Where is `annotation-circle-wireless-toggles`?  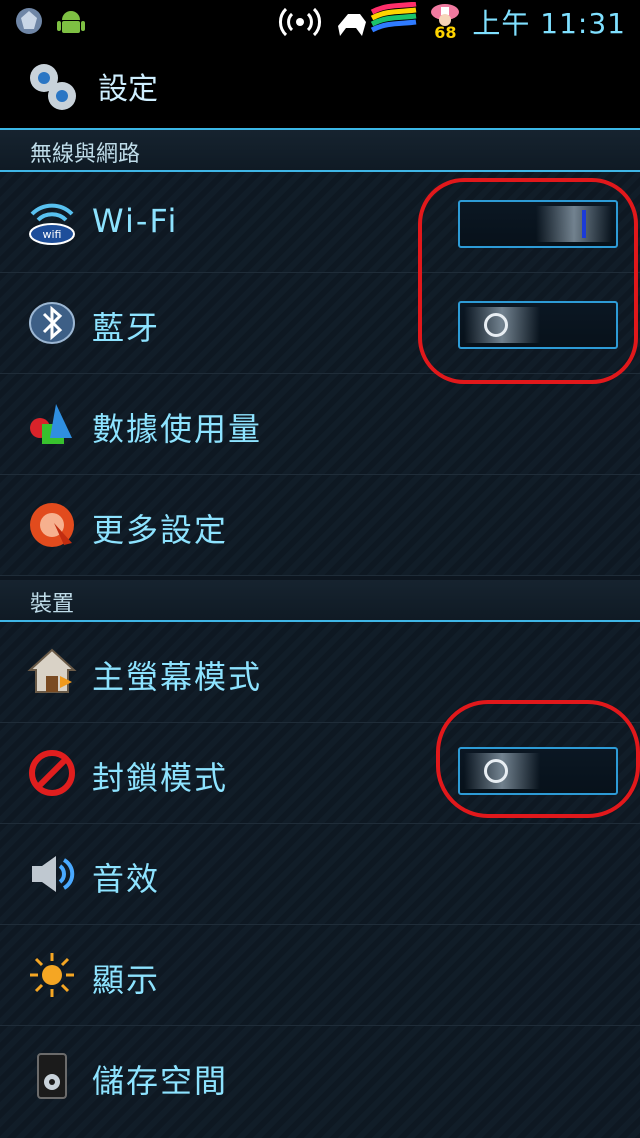
annotation-circle-wireless-toggles is located at coordinates (528, 281).